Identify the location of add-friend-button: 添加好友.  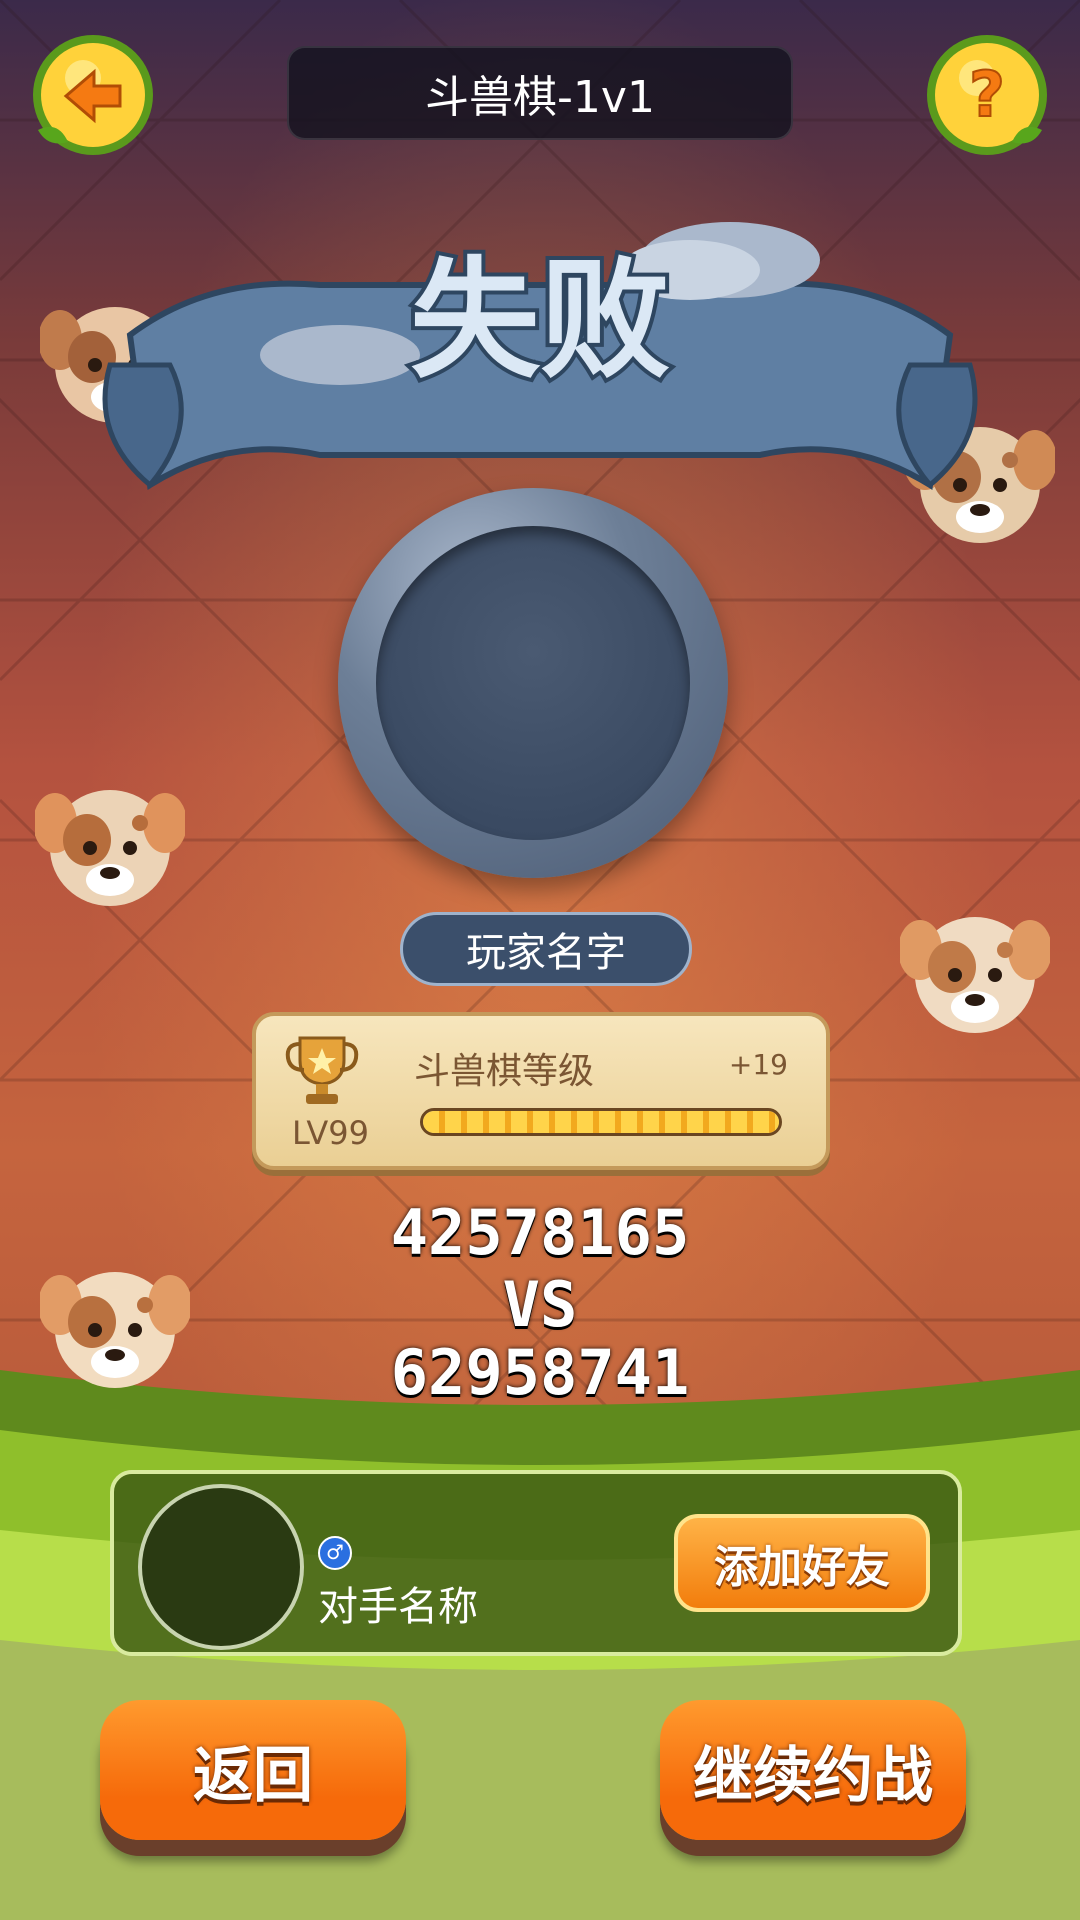
(802, 1563).